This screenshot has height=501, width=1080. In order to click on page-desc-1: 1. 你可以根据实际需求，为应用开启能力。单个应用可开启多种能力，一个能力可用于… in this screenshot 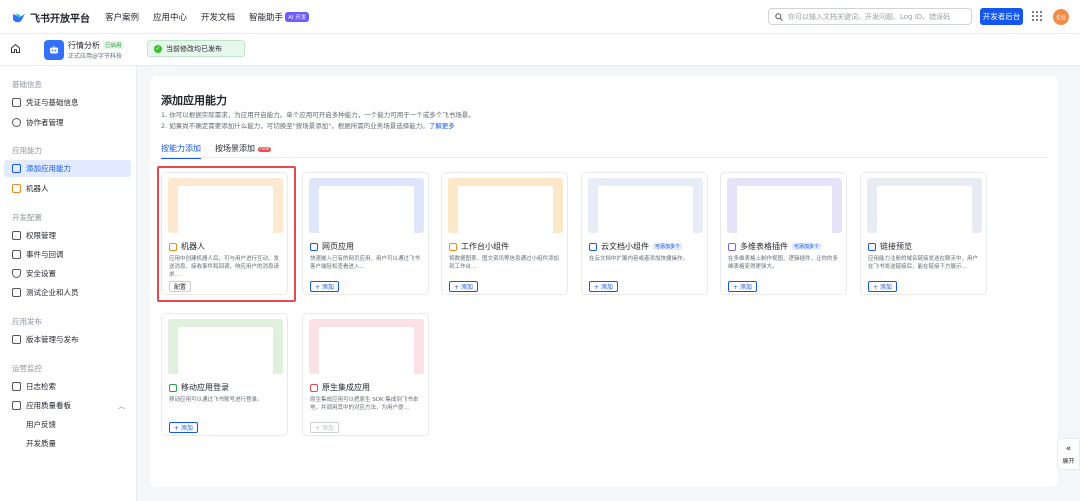, I will do `click(318, 115)`.